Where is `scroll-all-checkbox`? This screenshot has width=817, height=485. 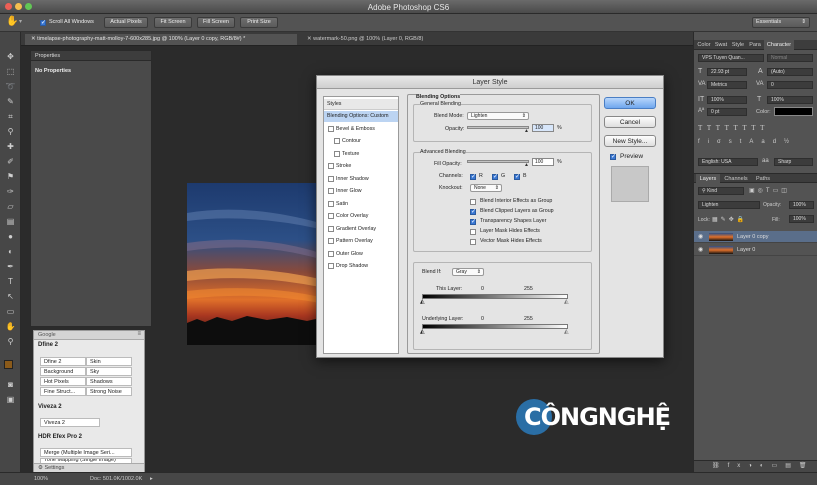
scroll-all-checkbox is located at coordinates (43, 22).